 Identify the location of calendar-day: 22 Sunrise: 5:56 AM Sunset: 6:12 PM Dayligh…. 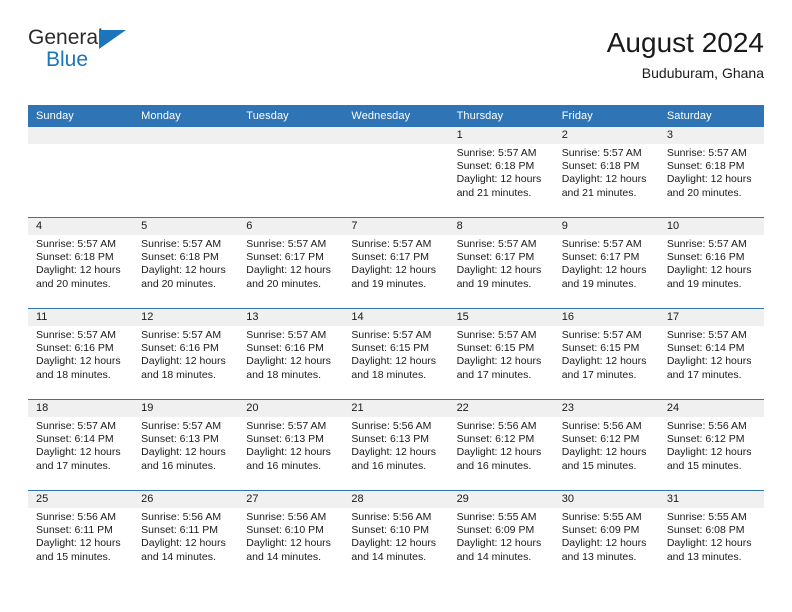
(501, 445).